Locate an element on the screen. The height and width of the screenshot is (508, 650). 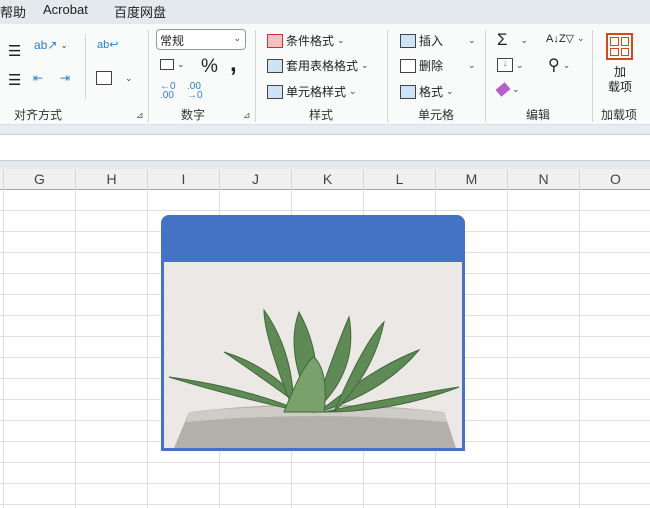
column-header-g: G is located at coordinates (40, 179).